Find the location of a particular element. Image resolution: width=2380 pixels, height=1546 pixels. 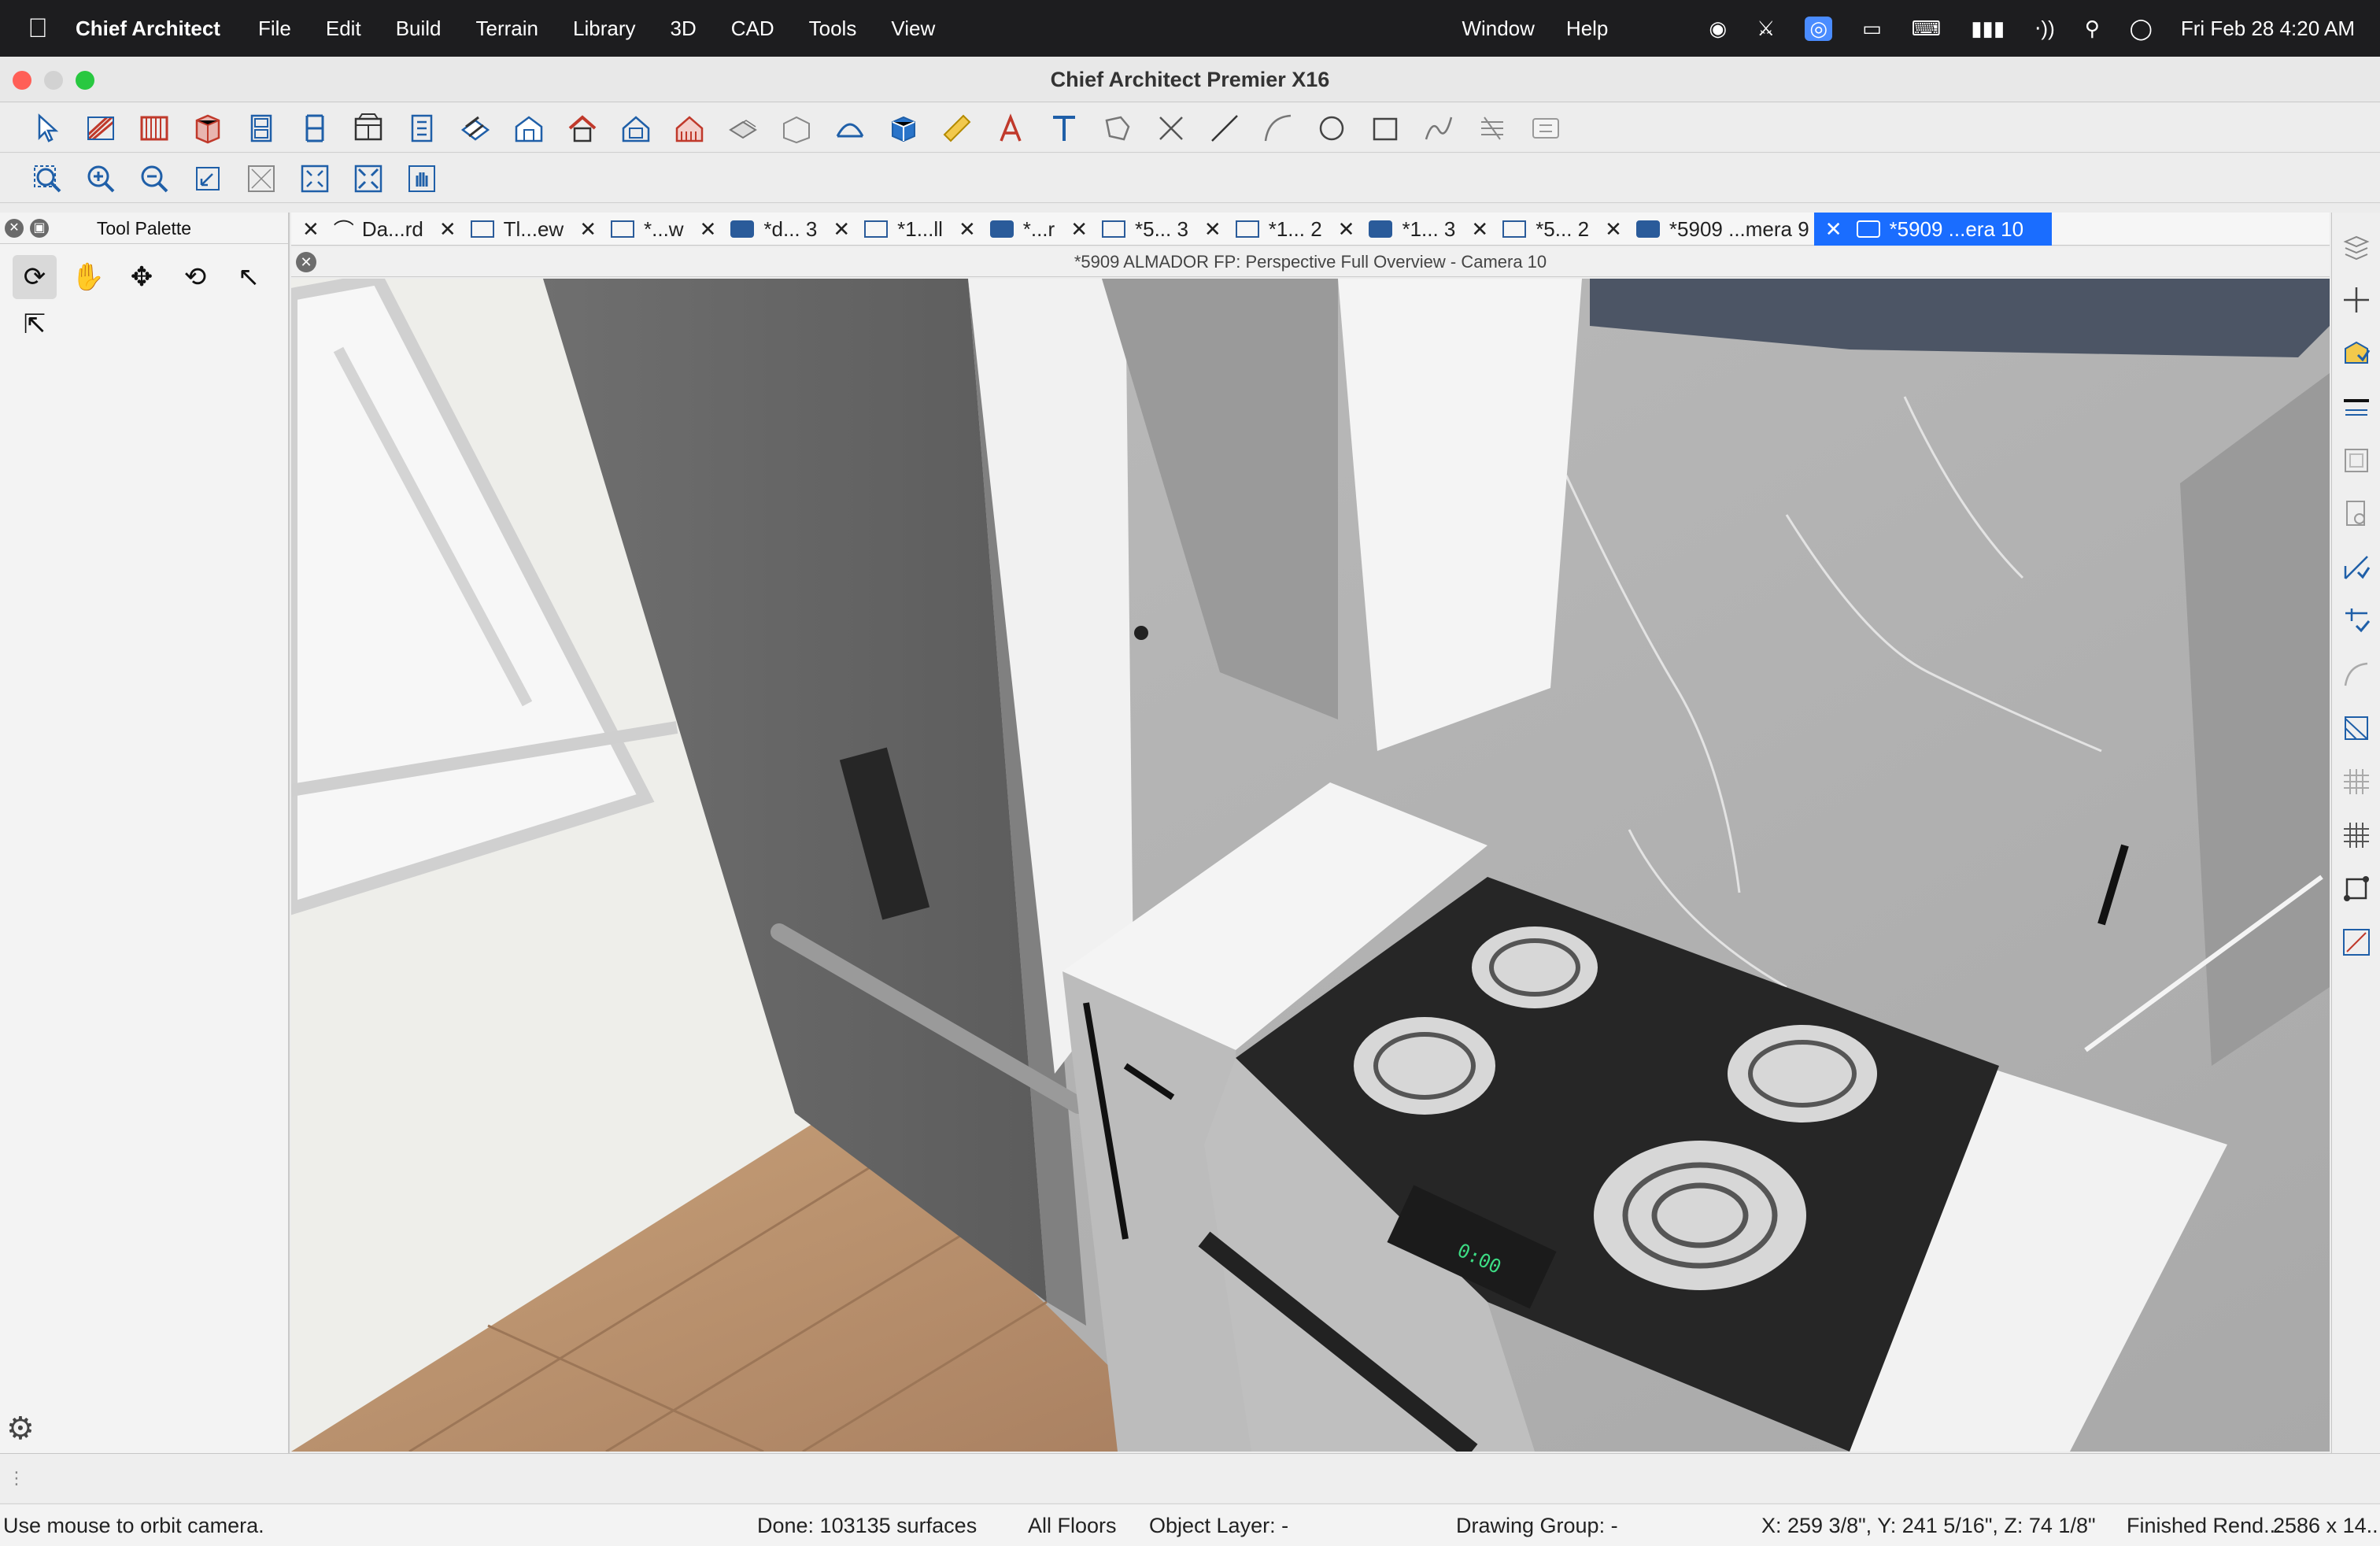

plot-button is located at coordinates (2356, 942).